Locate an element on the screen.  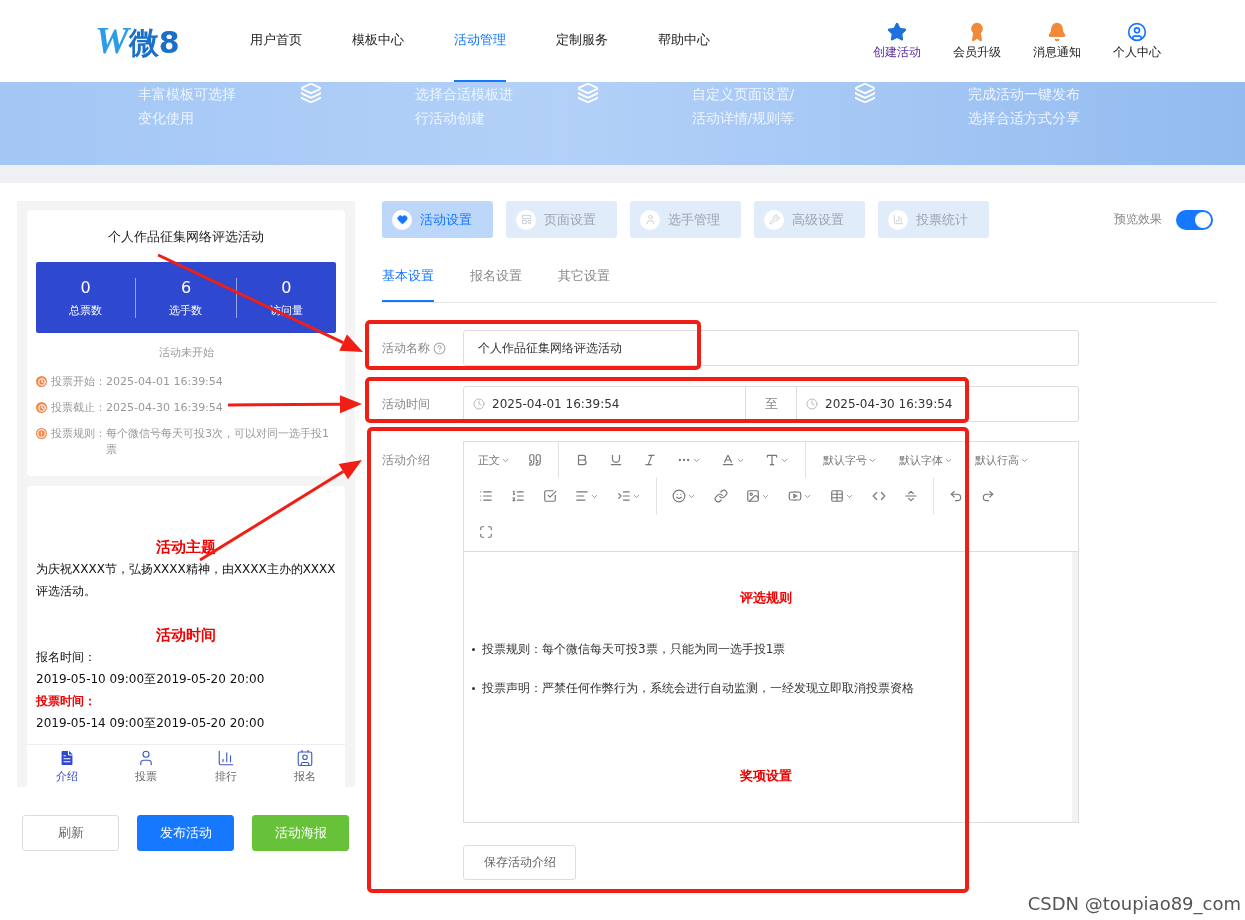
info-value: 2025-04-01 16:39:54 is located at coordinates (164, 382).